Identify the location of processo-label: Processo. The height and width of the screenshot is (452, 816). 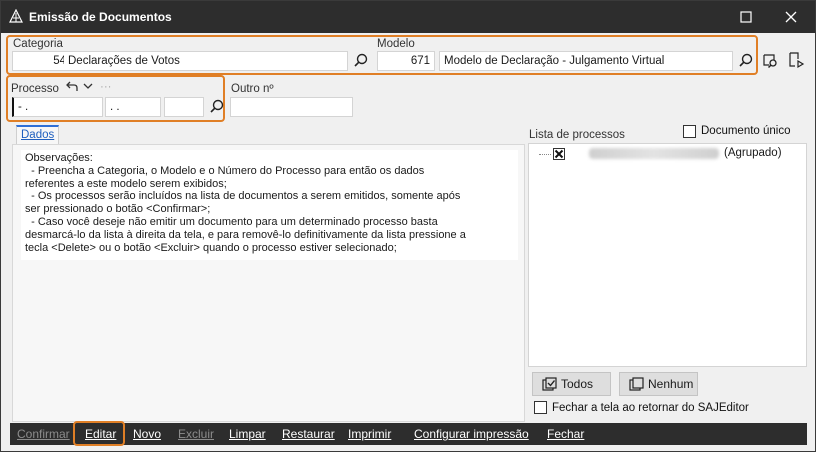
(35, 89).